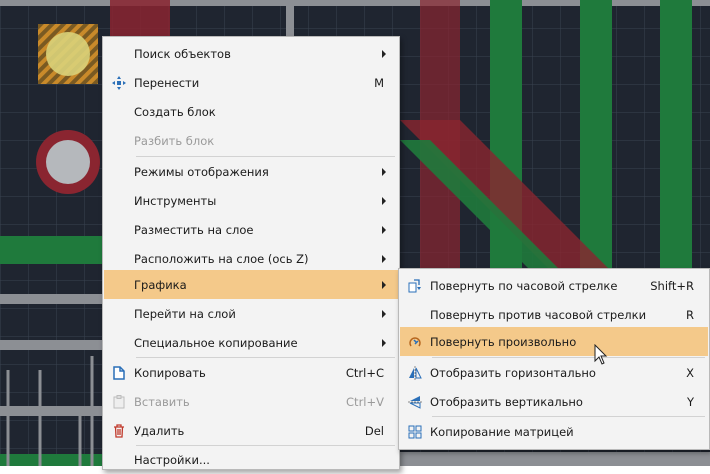 The height and width of the screenshot is (474, 710). I want to click on shortcut-label: M, so click(379, 82).